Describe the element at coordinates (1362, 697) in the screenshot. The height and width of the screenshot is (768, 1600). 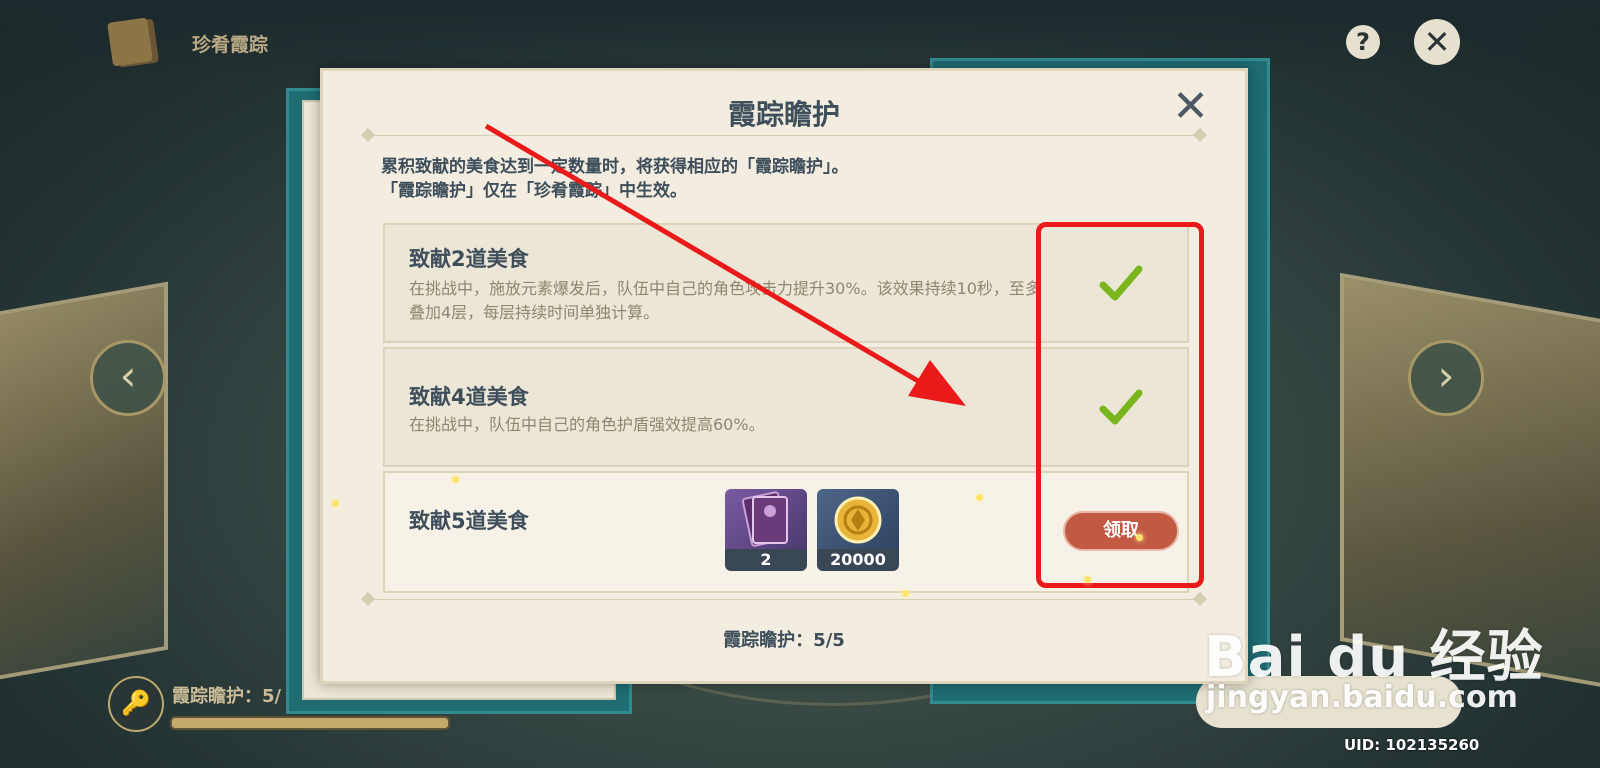
I see `baidu-watermark-url: jingyan.baidu.com` at that location.